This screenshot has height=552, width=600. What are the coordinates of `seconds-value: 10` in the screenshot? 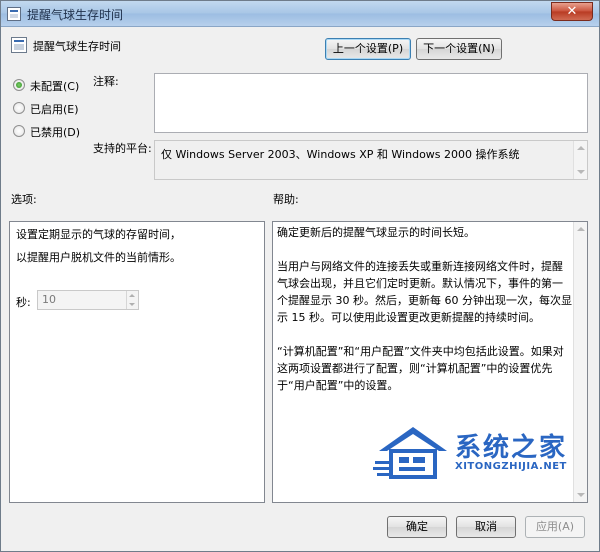 It's located at (49, 299).